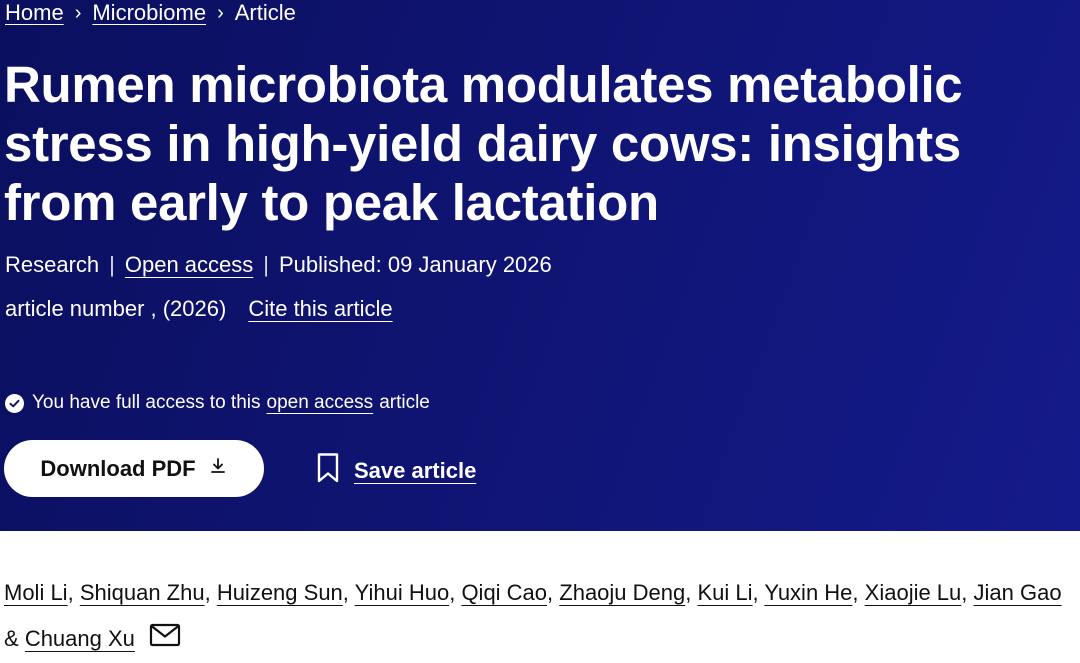 The width and height of the screenshot is (1080, 663). What do you see at coordinates (415, 264) in the screenshot?
I see `published-date: Published: 09 January 2026` at bounding box center [415, 264].